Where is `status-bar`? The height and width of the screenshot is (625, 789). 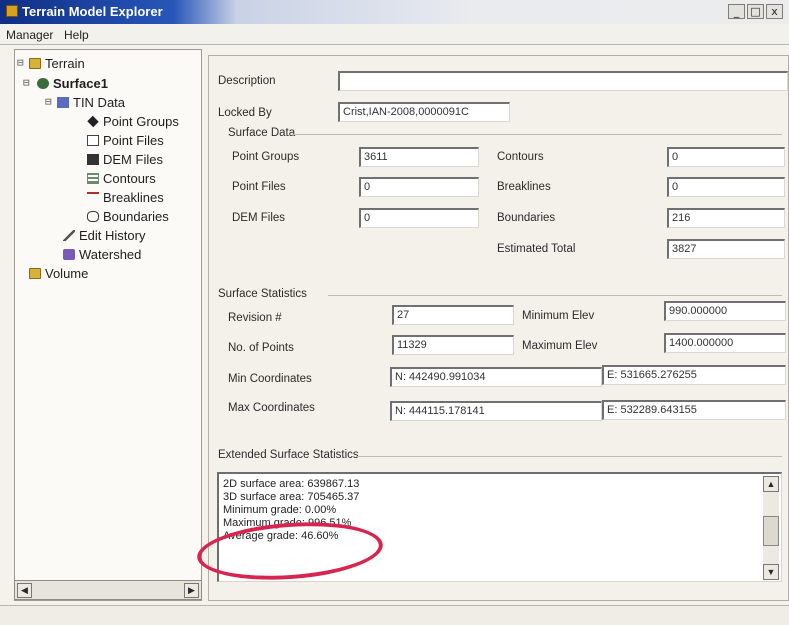
status-bar is located at coordinates (394, 615).